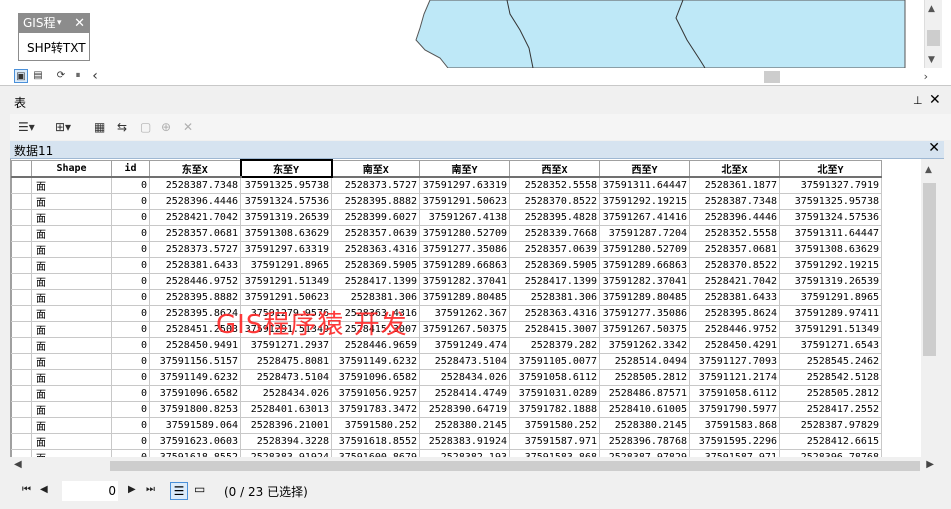  Describe the element at coordinates (554, 168) in the screenshot. I see `column-header: 西至X` at that location.